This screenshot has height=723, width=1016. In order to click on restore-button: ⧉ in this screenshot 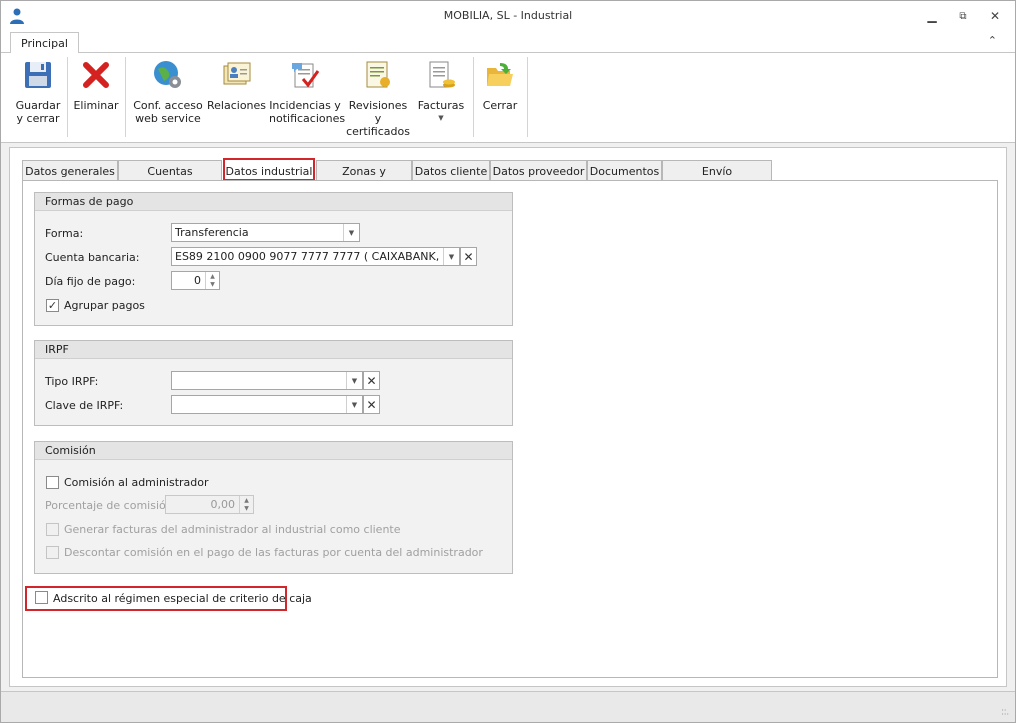, I will do `click(963, 16)`.